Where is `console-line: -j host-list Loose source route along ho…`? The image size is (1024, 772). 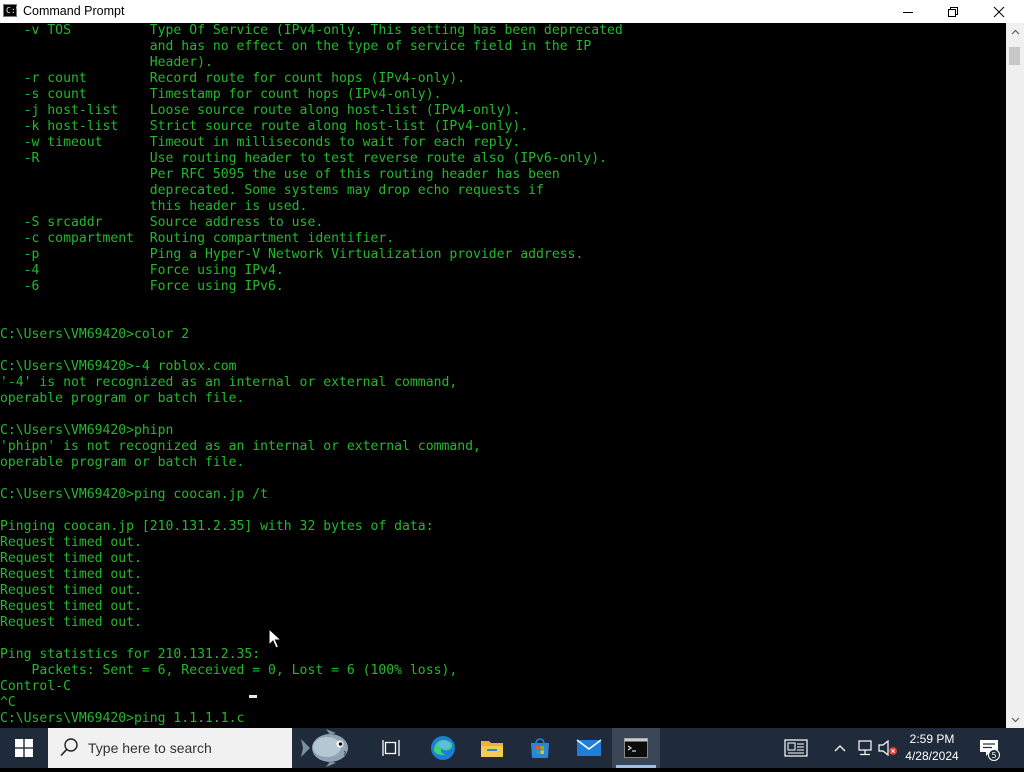 console-line: -j host-list Loose source route along ho… is located at coordinates (260, 110).